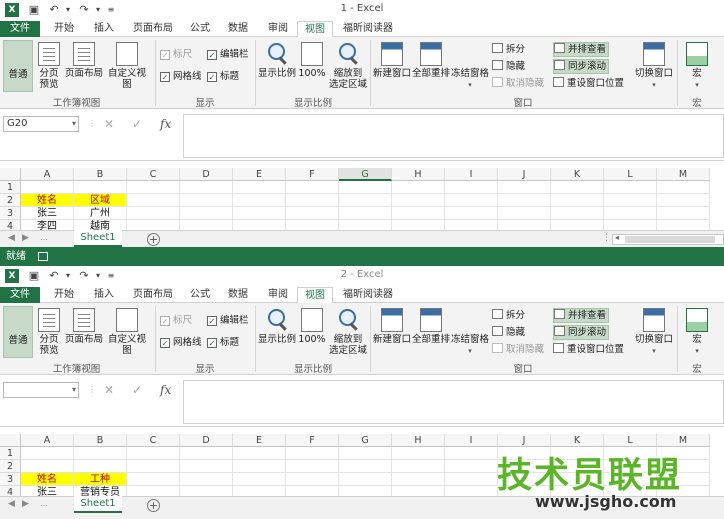 This screenshot has height=519, width=724. What do you see at coordinates (104, 295) in the screenshot?
I see `tab-insert: 插入` at bounding box center [104, 295].